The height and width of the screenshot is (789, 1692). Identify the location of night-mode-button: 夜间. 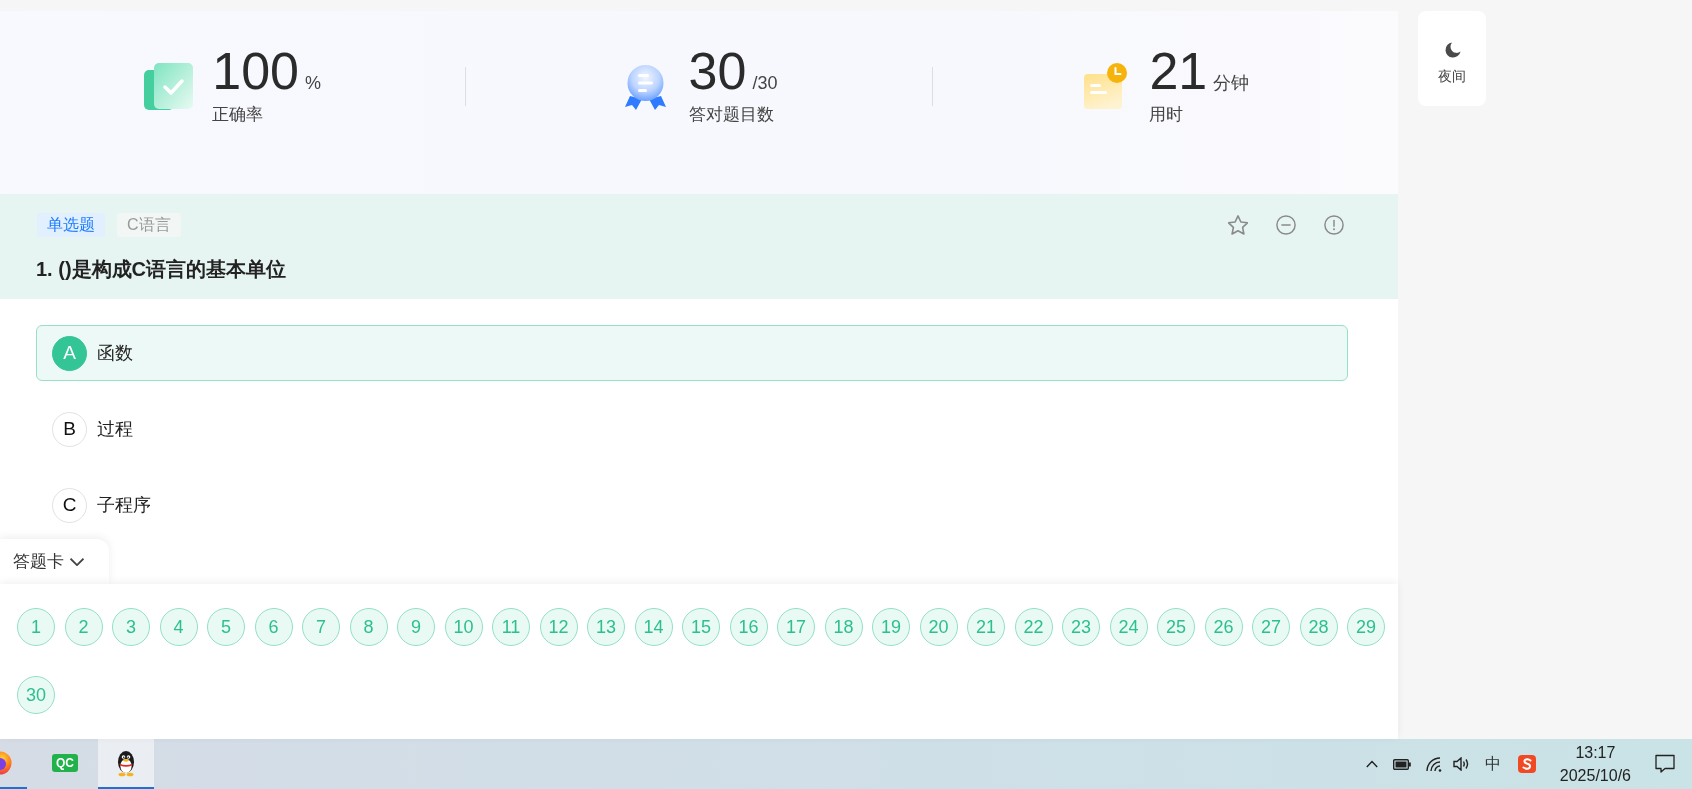
(1452, 58).